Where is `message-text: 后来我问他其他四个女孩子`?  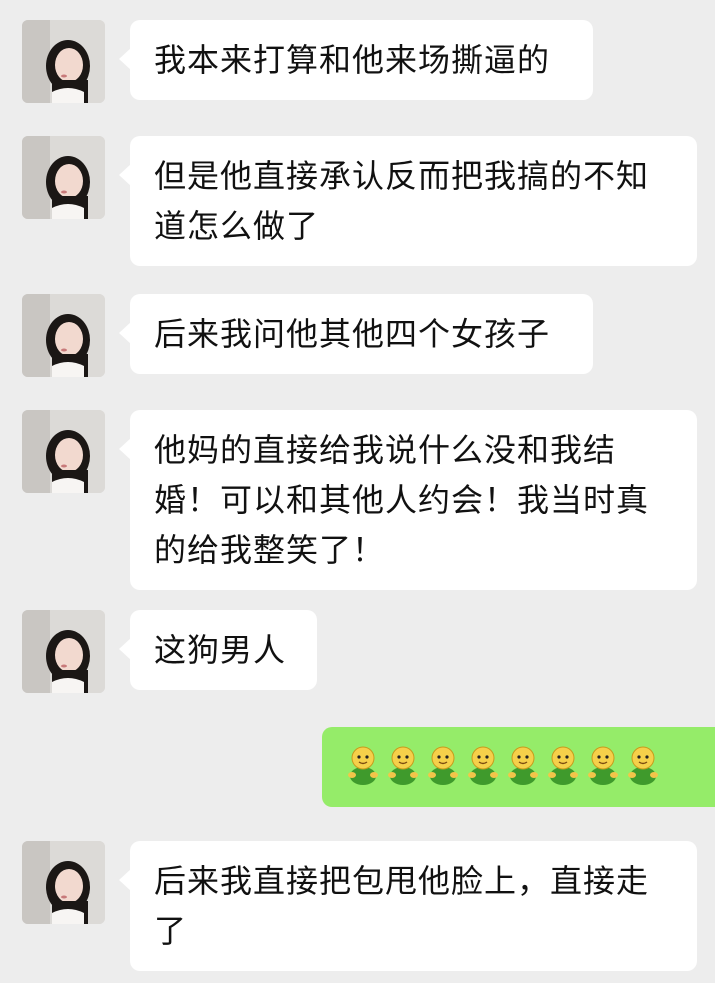
message-text: 后来我问他其他四个女孩子 is located at coordinates (352, 334).